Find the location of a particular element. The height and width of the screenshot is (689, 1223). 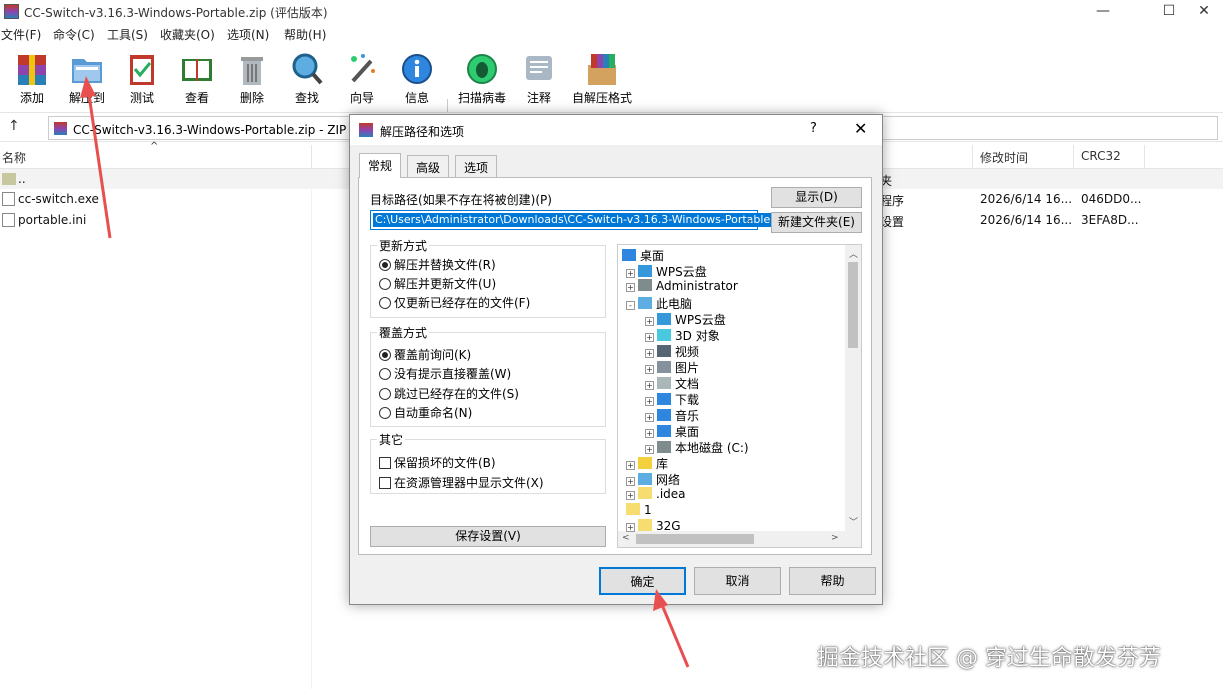

close-button: ✕ is located at coordinates (1202, 12).